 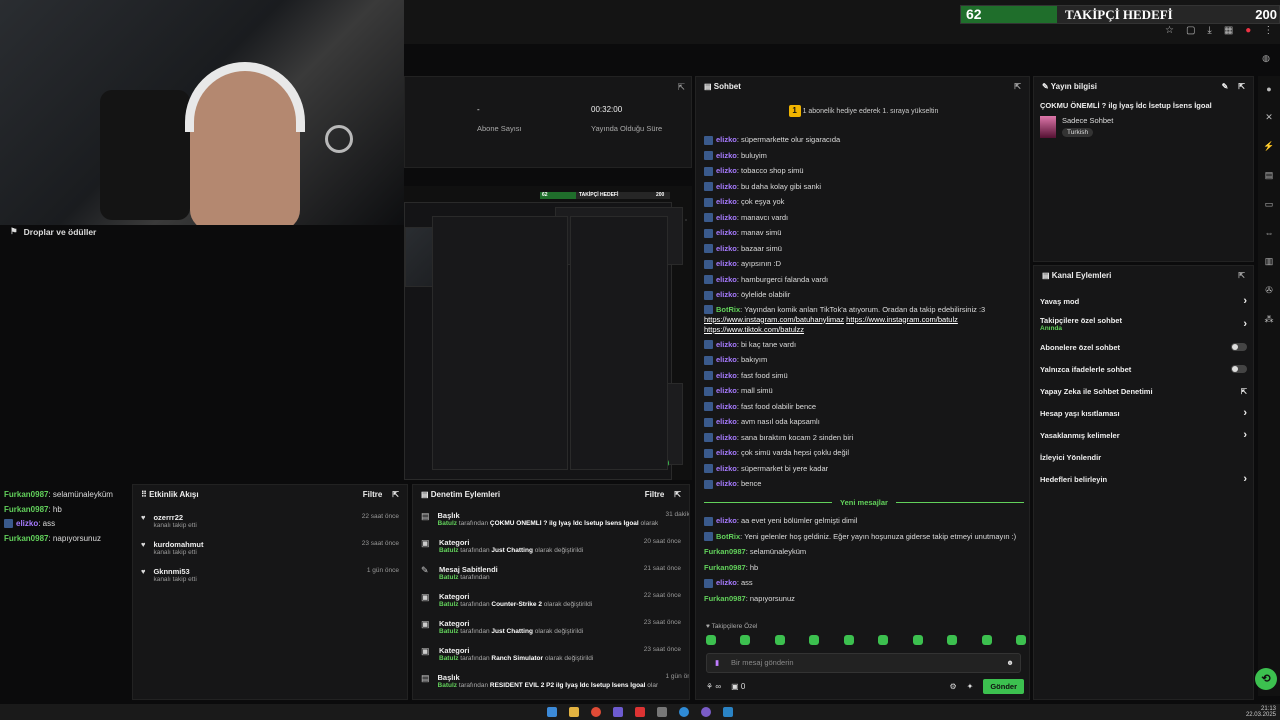 What do you see at coordinates (1268, 146) in the screenshot?
I see `lightning-icon: ⚡` at bounding box center [1268, 146].